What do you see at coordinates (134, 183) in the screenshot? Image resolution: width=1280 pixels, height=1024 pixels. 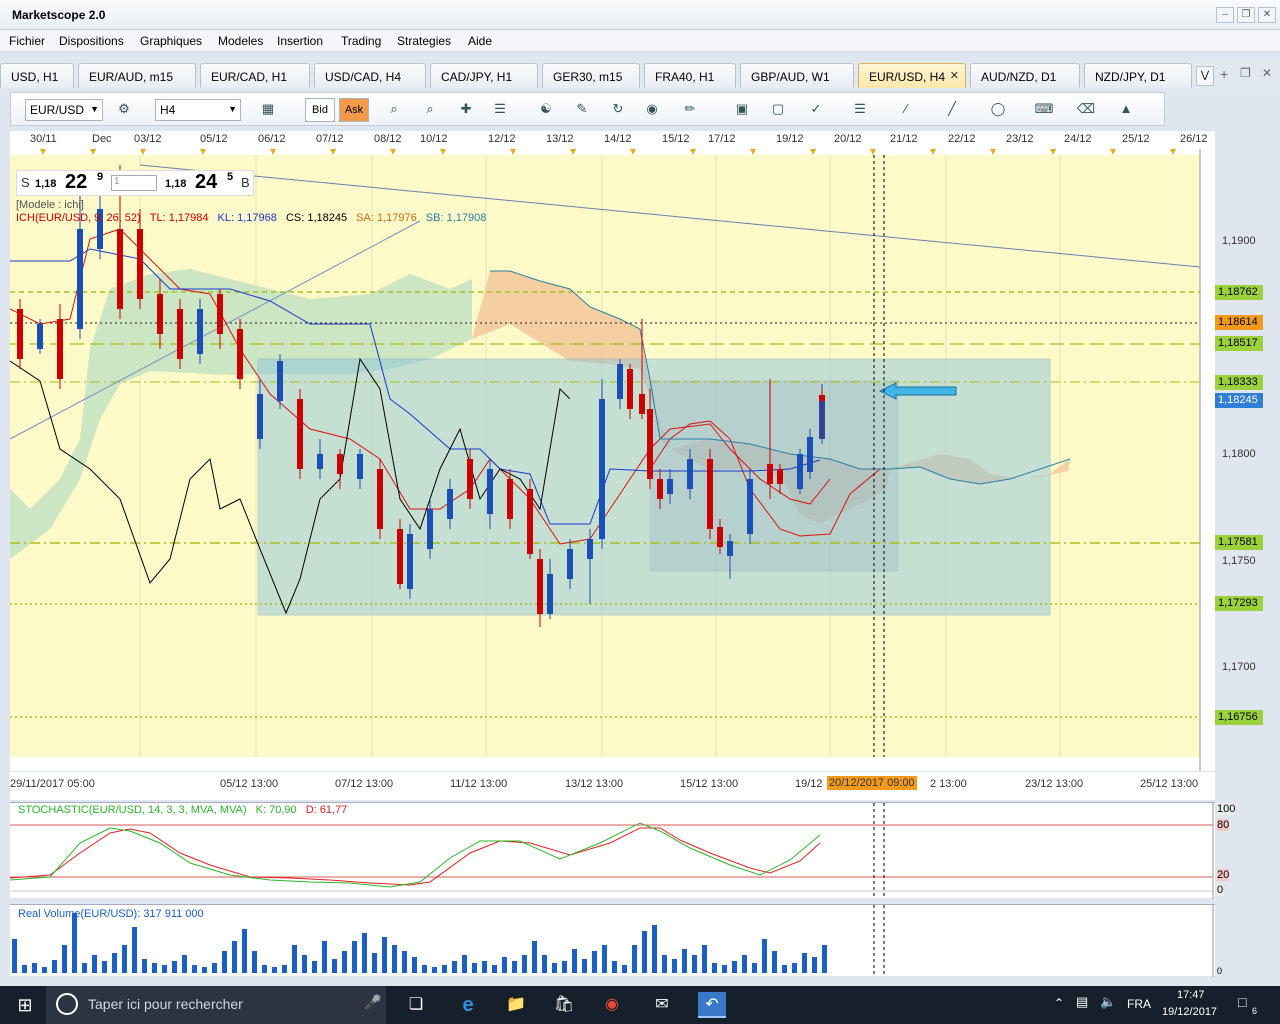 I see `quantity-input: 1` at bounding box center [134, 183].